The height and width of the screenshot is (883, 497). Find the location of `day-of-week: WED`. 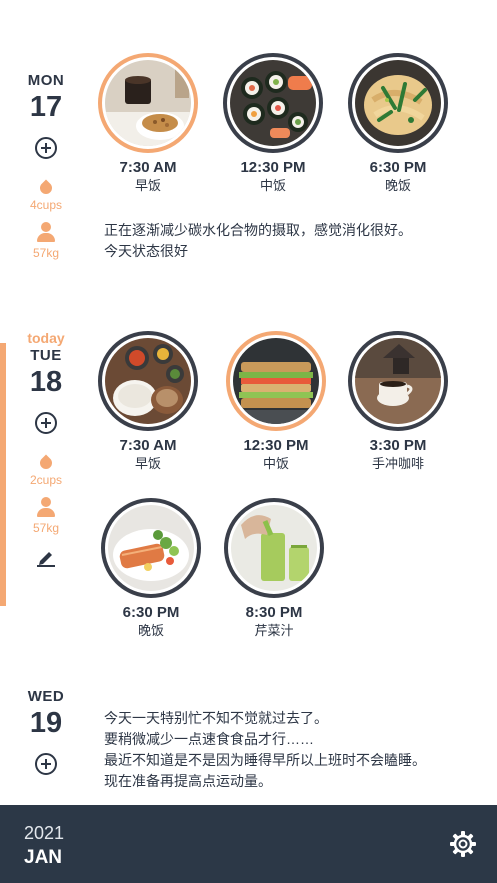

day-of-week: WED is located at coordinates (46, 696).